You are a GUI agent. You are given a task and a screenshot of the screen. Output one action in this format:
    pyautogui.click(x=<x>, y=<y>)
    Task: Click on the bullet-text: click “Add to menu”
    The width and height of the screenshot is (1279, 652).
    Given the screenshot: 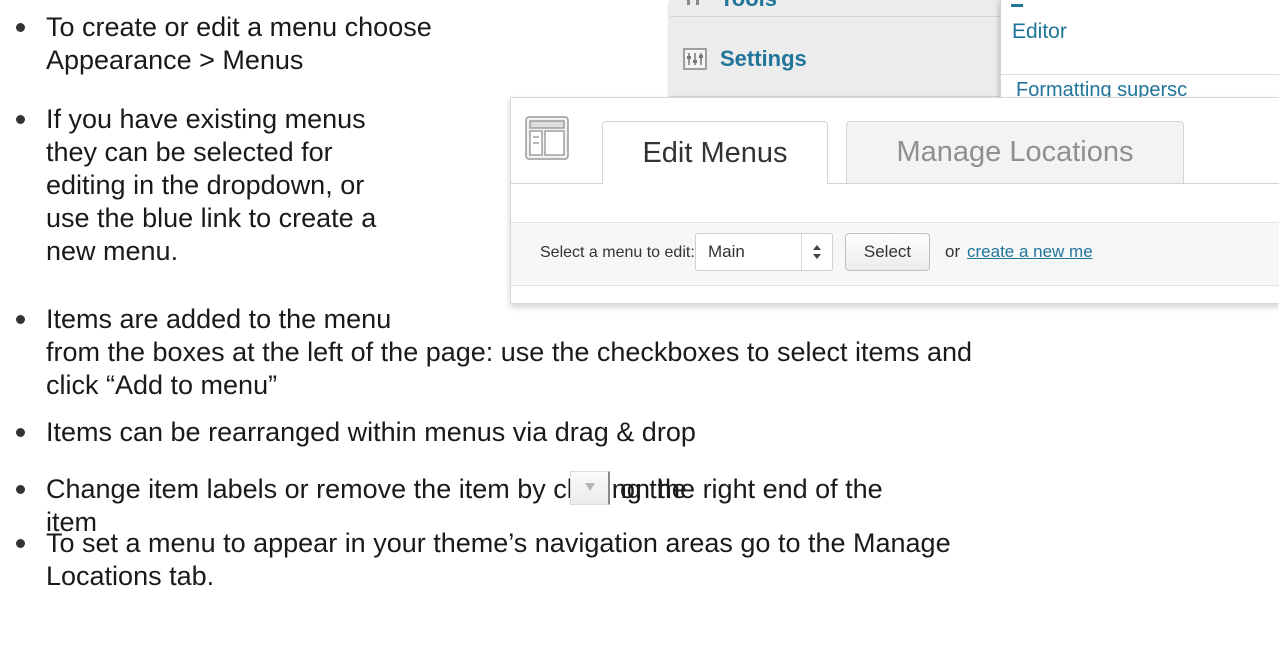 What is the action you would take?
    pyautogui.click(x=162, y=385)
    